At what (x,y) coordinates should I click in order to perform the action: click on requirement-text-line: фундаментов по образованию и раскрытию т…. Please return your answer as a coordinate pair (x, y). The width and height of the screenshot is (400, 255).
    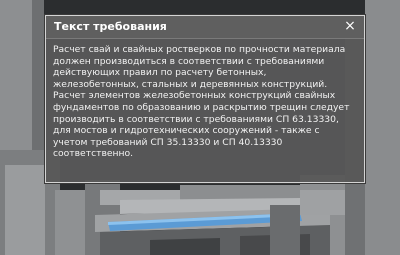
    Looking at the image, I should click on (201, 107).